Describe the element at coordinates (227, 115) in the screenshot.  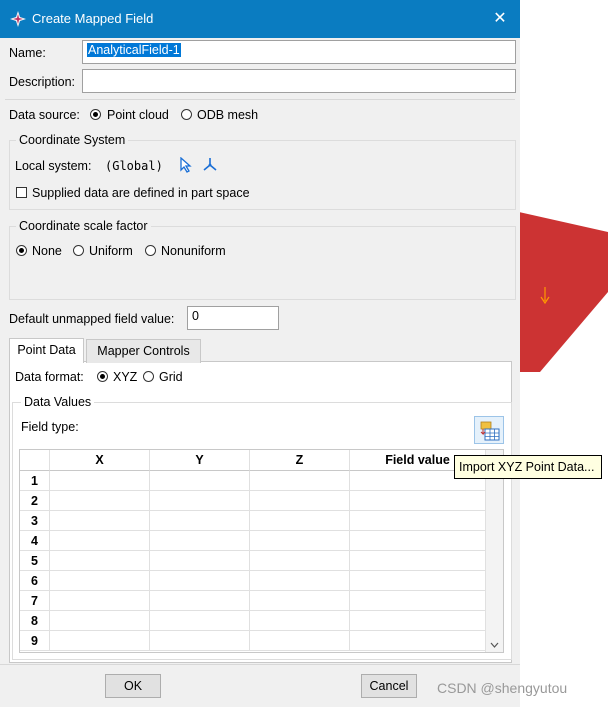
I see `odb-mesh-label: ODB mesh` at that location.